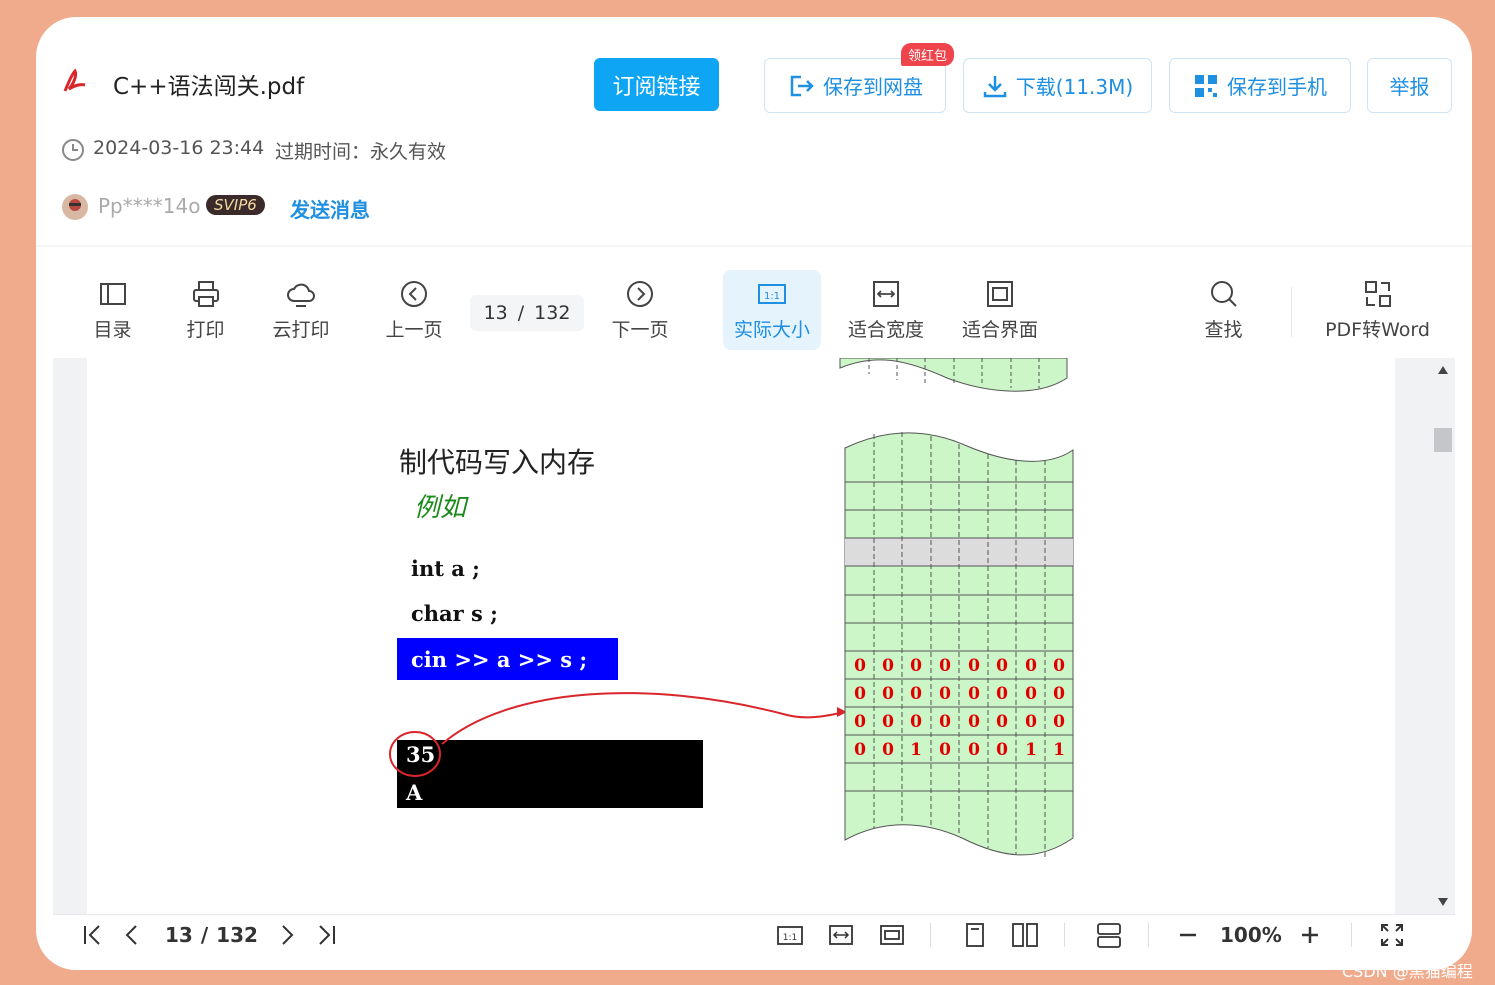 The height and width of the screenshot is (985, 1495). What do you see at coordinates (841, 935) in the screenshot?
I see `fit-width-small-icon` at bounding box center [841, 935].